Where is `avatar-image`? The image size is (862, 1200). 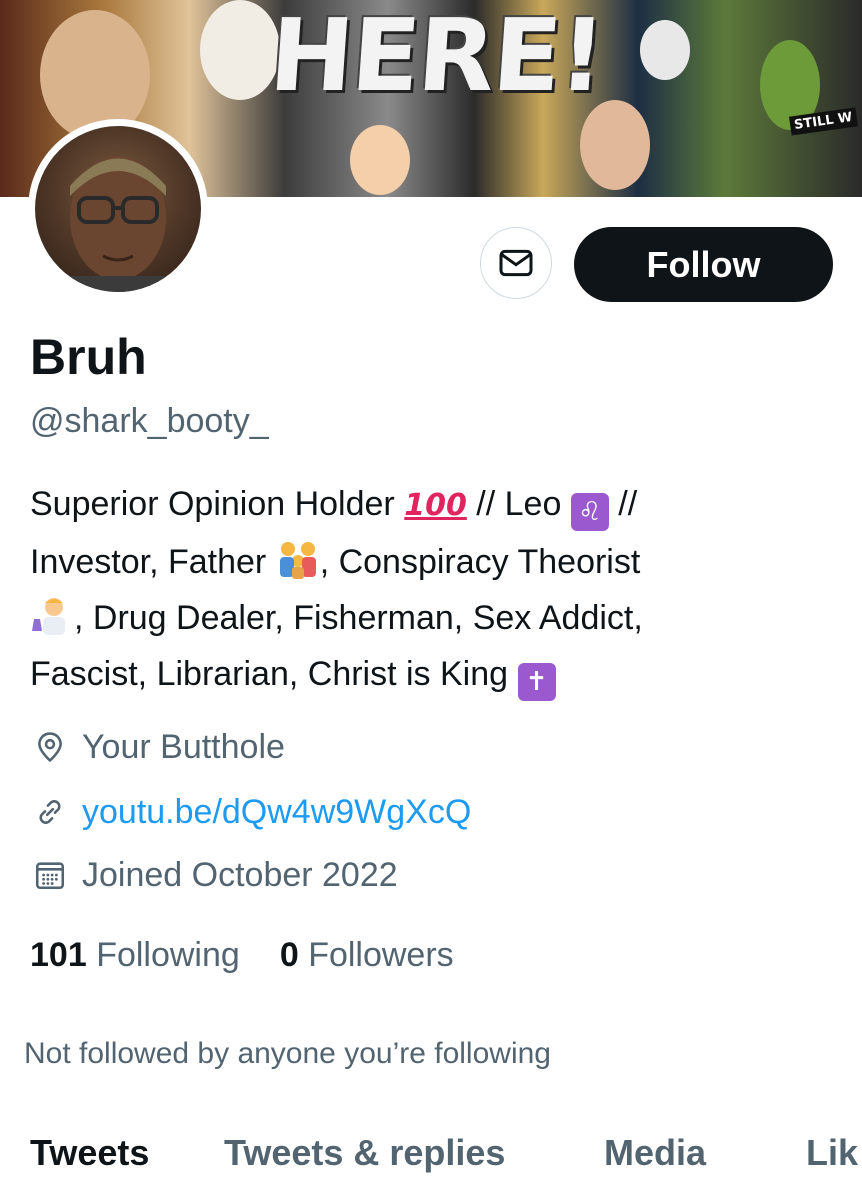 avatar-image is located at coordinates (118, 209).